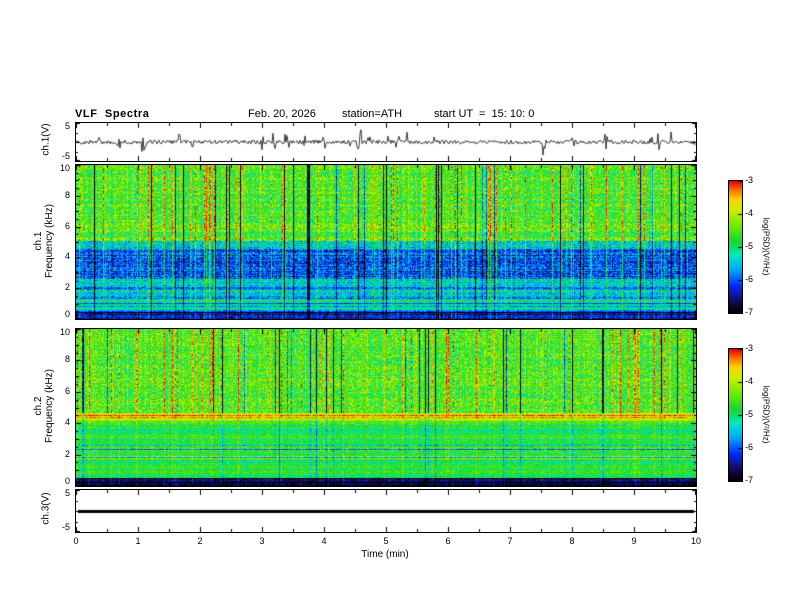 The height and width of the screenshot is (612, 792). What do you see at coordinates (49, 241) in the screenshot?
I see `ch1-axis-label-line2: Frequency (kHz)` at bounding box center [49, 241].